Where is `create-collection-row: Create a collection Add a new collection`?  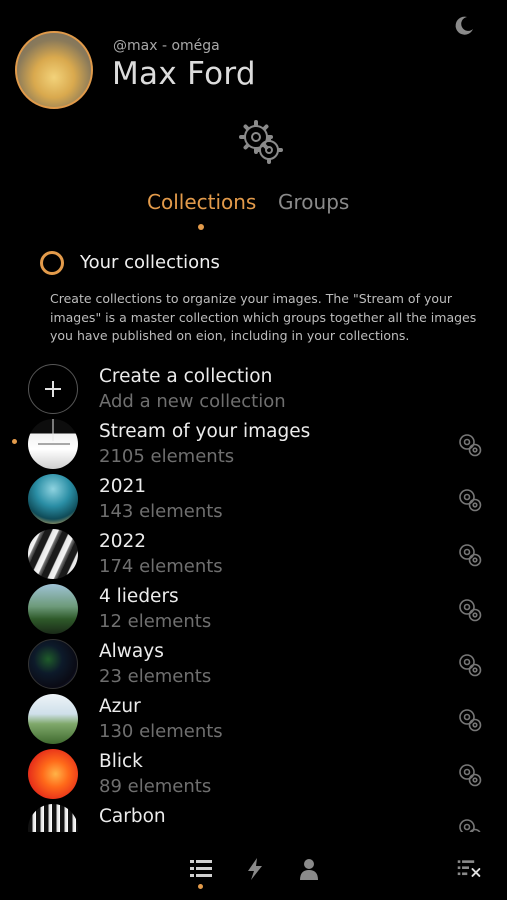 create-collection-row: Create a collection Add a new collection is located at coordinates (253, 389).